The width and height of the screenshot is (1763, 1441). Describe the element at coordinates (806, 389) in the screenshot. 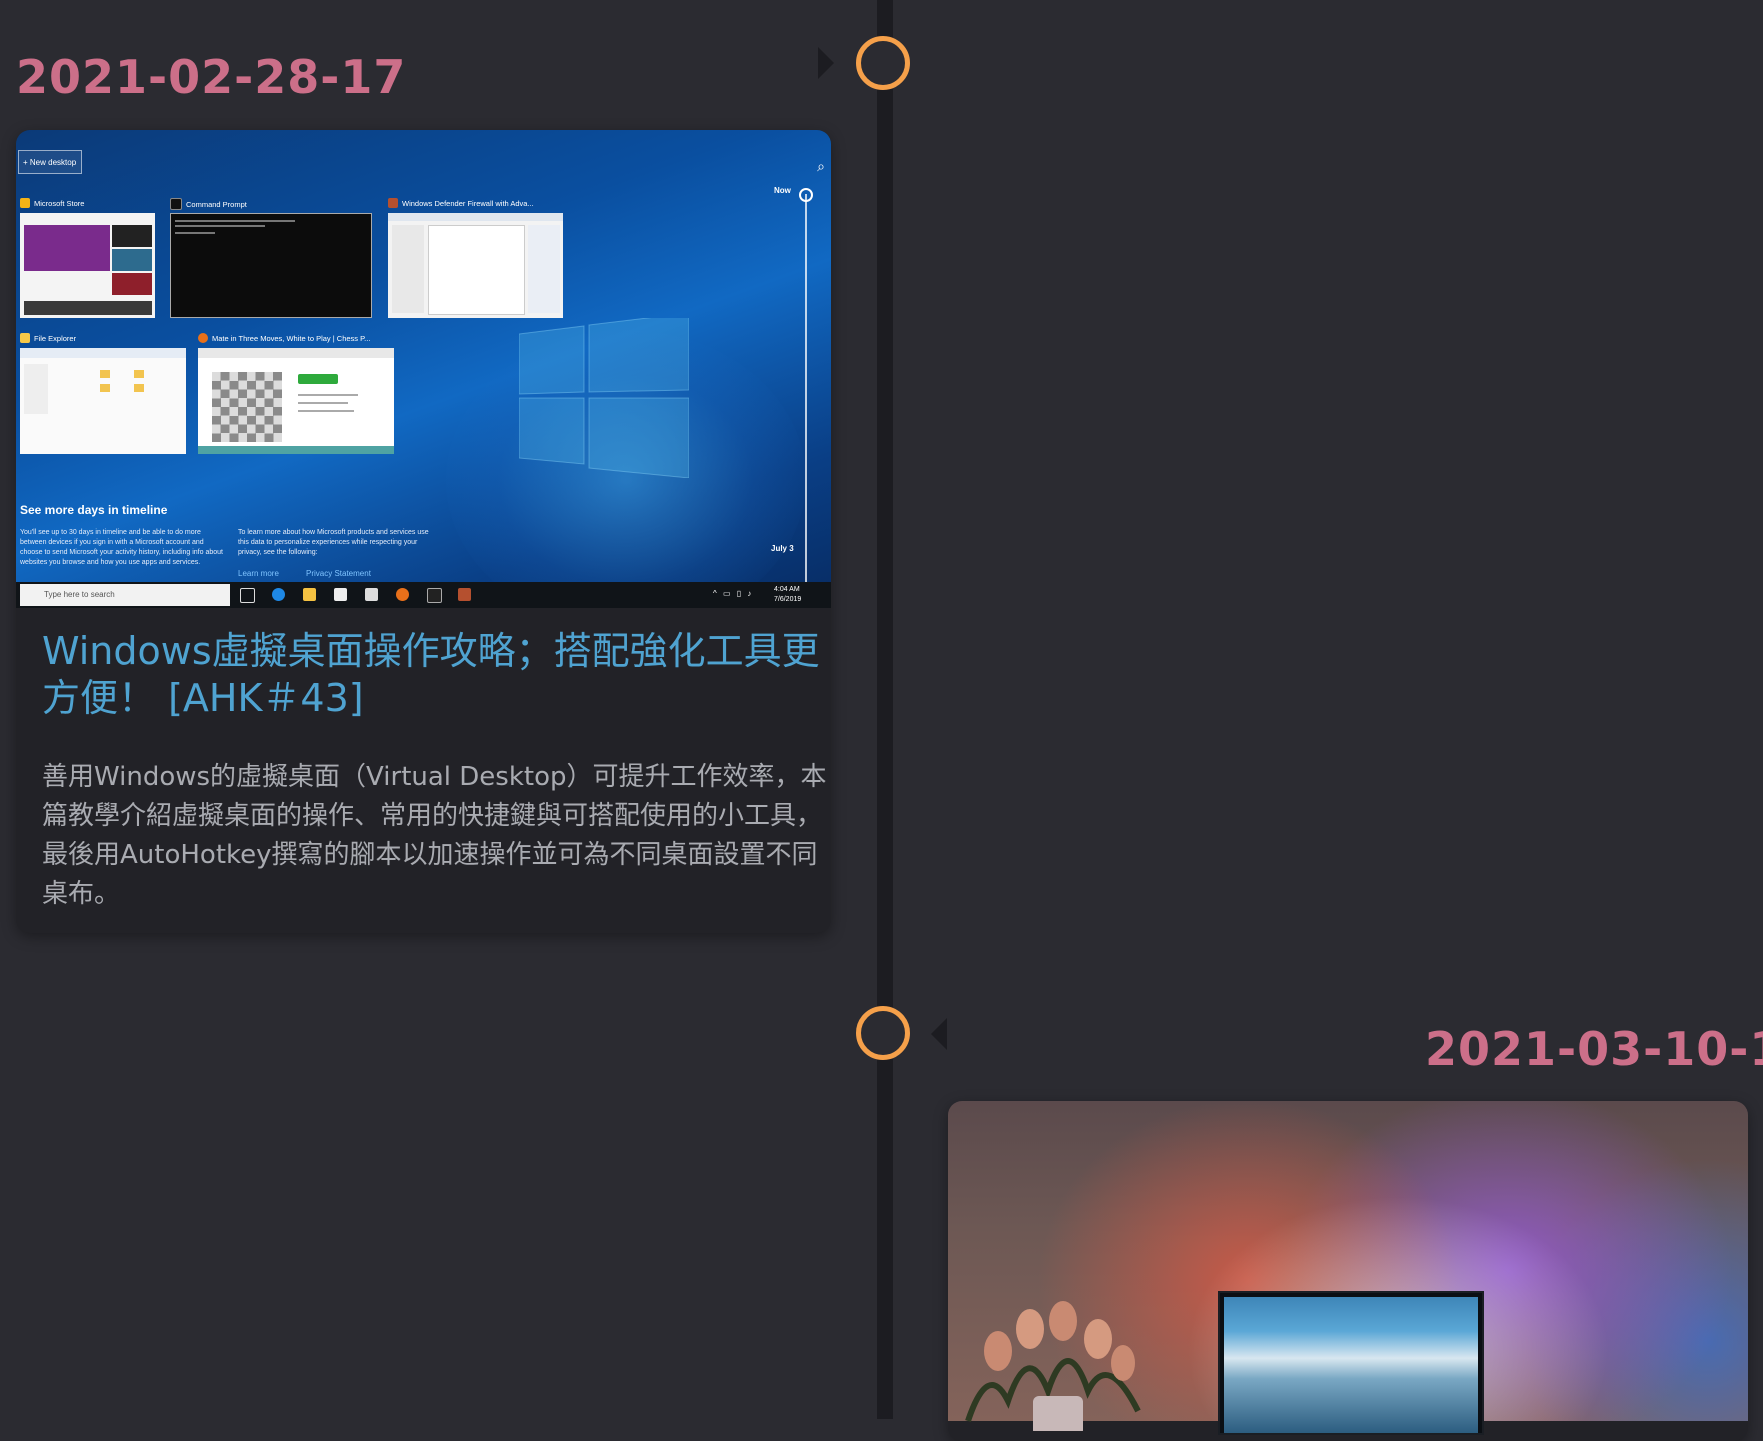

I see `timeline-scrubber` at that location.